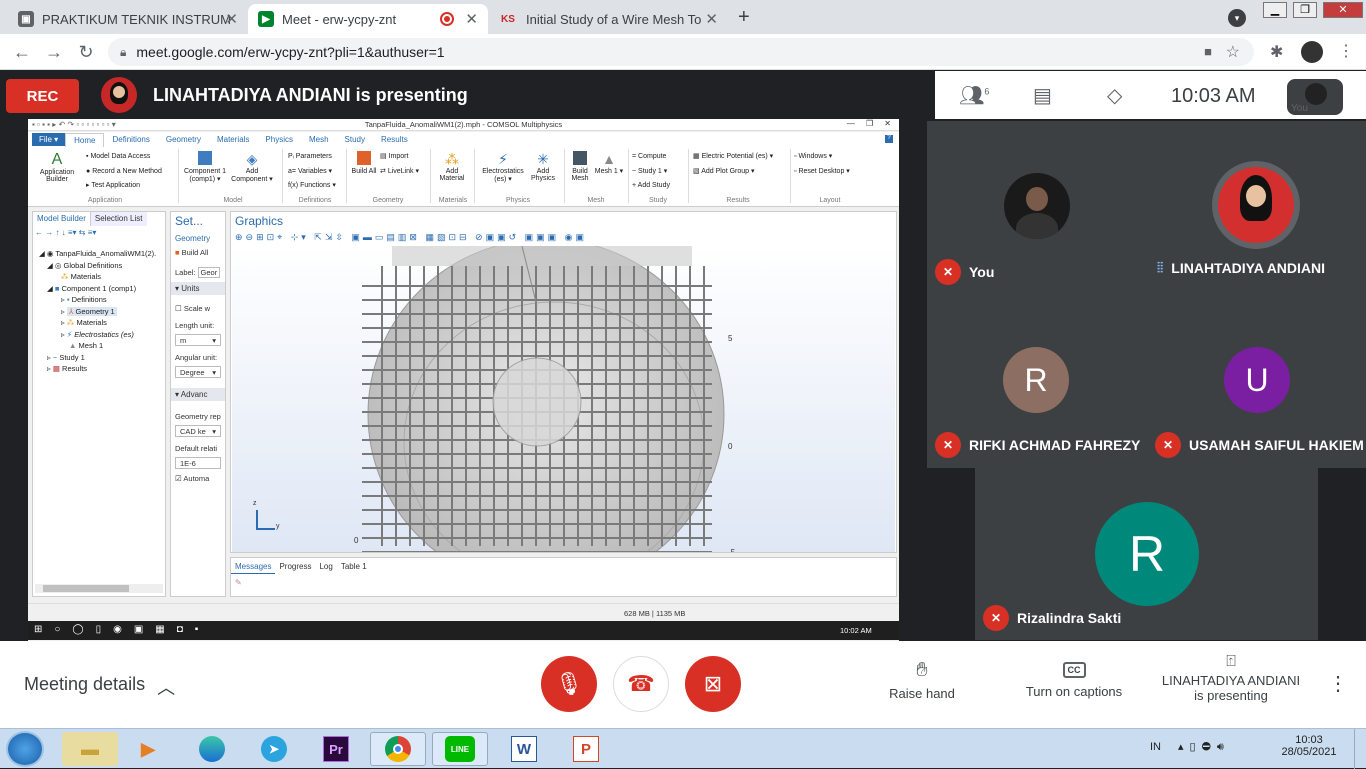  What do you see at coordinates (1360, 749) in the screenshot?
I see `show-desktop-button` at bounding box center [1360, 749].